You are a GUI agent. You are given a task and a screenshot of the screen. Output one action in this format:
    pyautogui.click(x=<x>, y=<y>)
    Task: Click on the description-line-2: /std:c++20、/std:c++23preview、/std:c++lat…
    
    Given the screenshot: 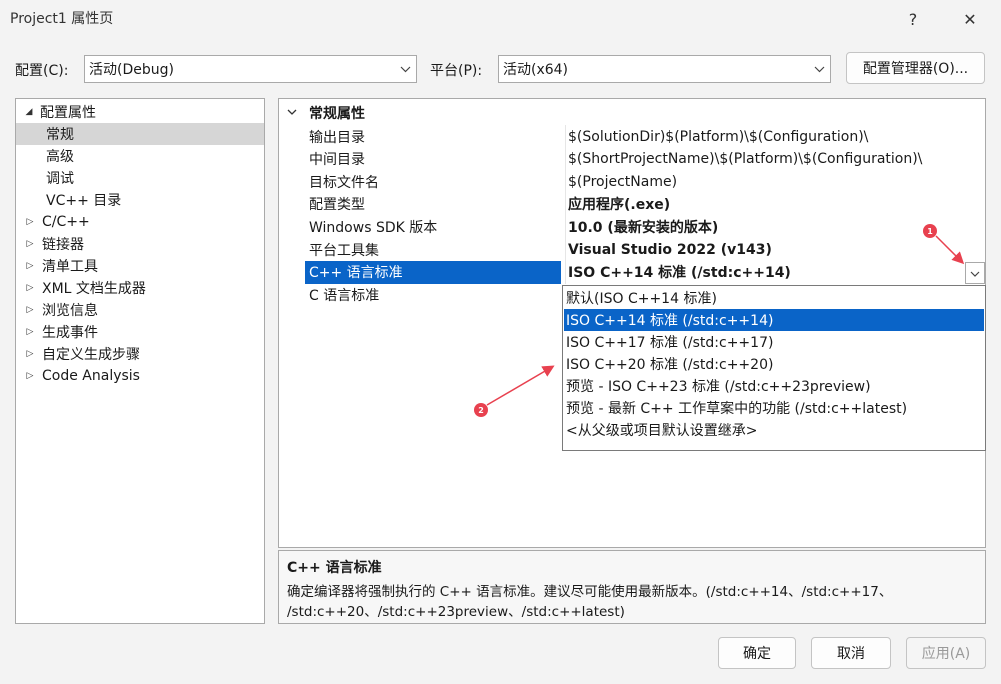 What is the action you would take?
    pyautogui.click(x=456, y=612)
    